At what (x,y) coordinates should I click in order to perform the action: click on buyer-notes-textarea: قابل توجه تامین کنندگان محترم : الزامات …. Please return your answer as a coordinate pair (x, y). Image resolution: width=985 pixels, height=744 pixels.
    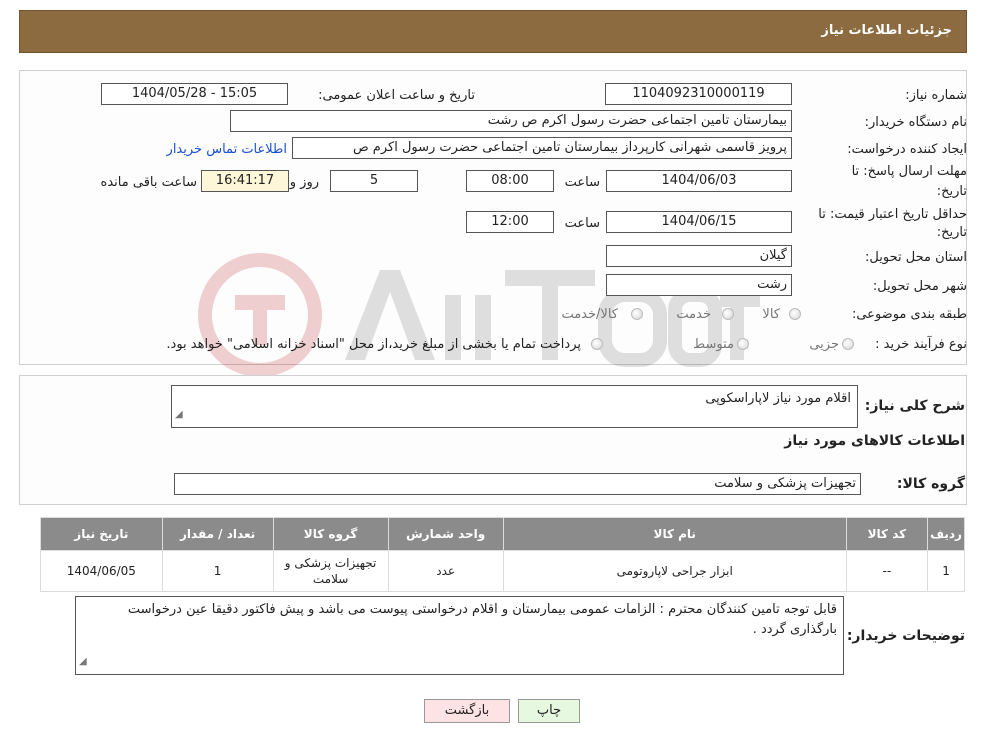
    Looking at the image, I should click on (459, 635).